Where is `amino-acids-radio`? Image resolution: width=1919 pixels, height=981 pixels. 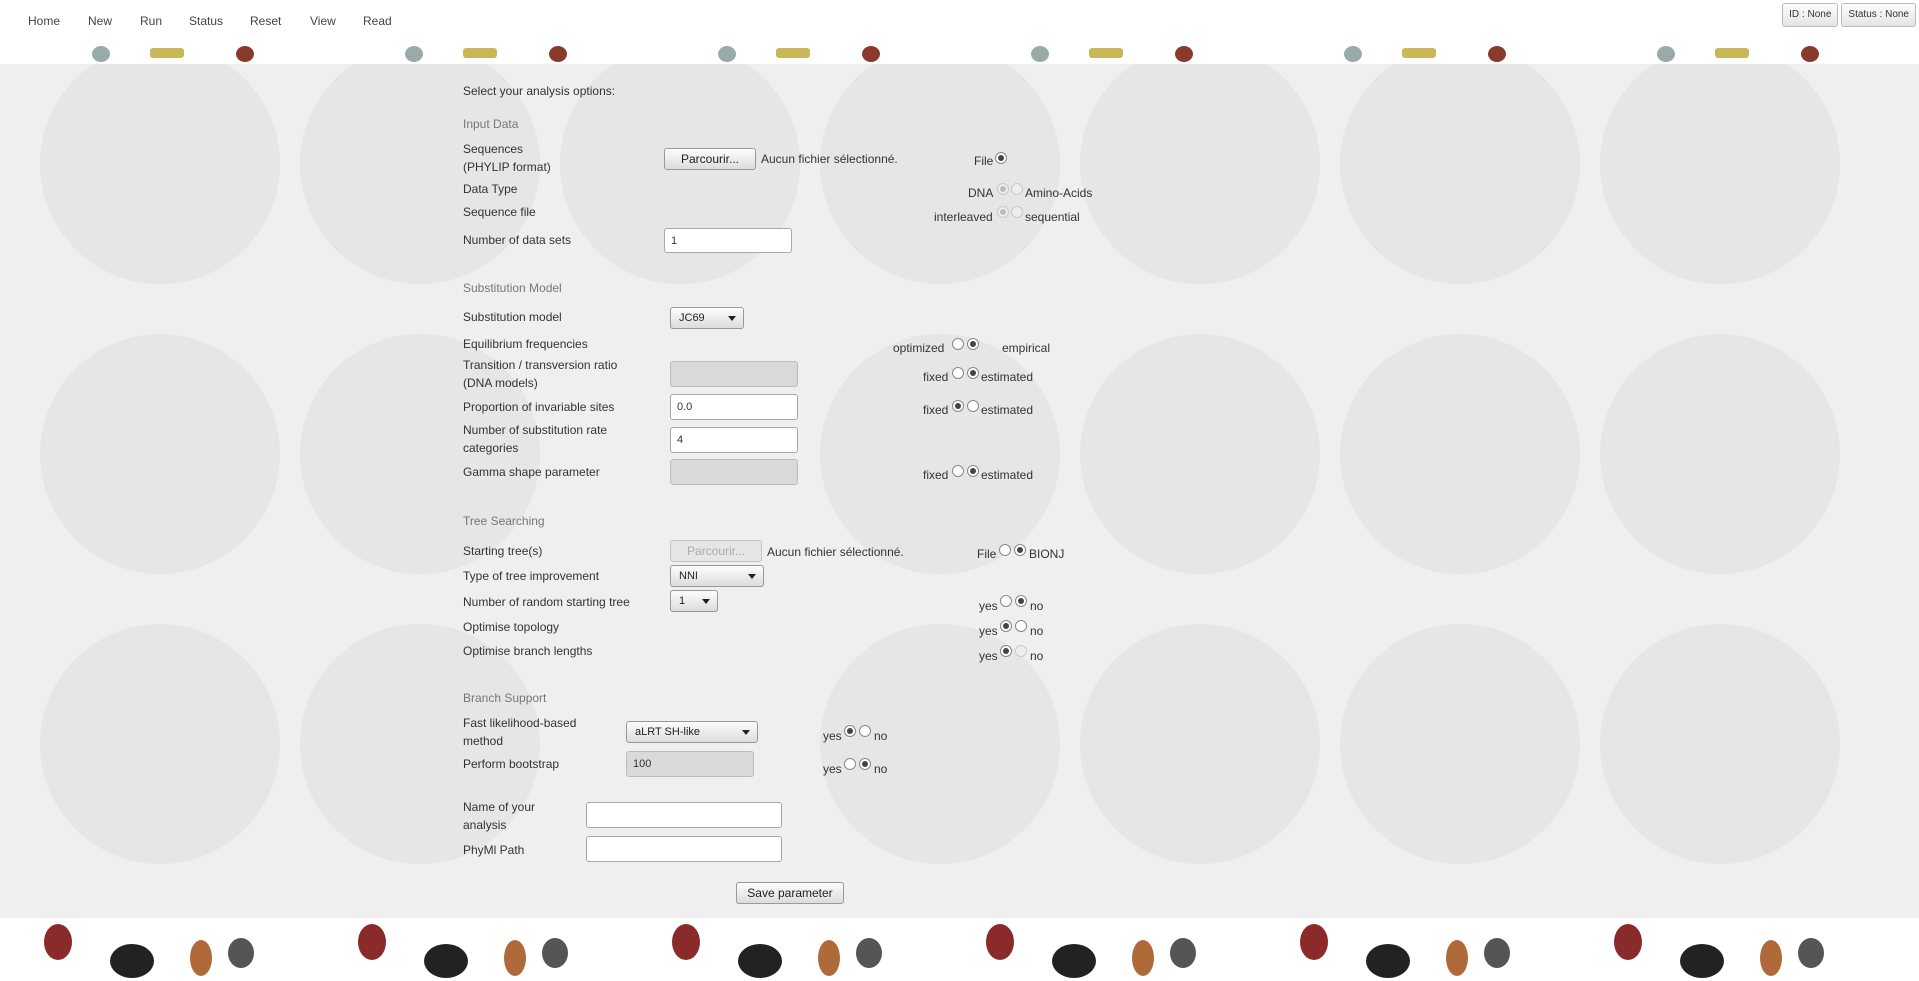
amino-acids-radio is located at coordinates (1017, 189).